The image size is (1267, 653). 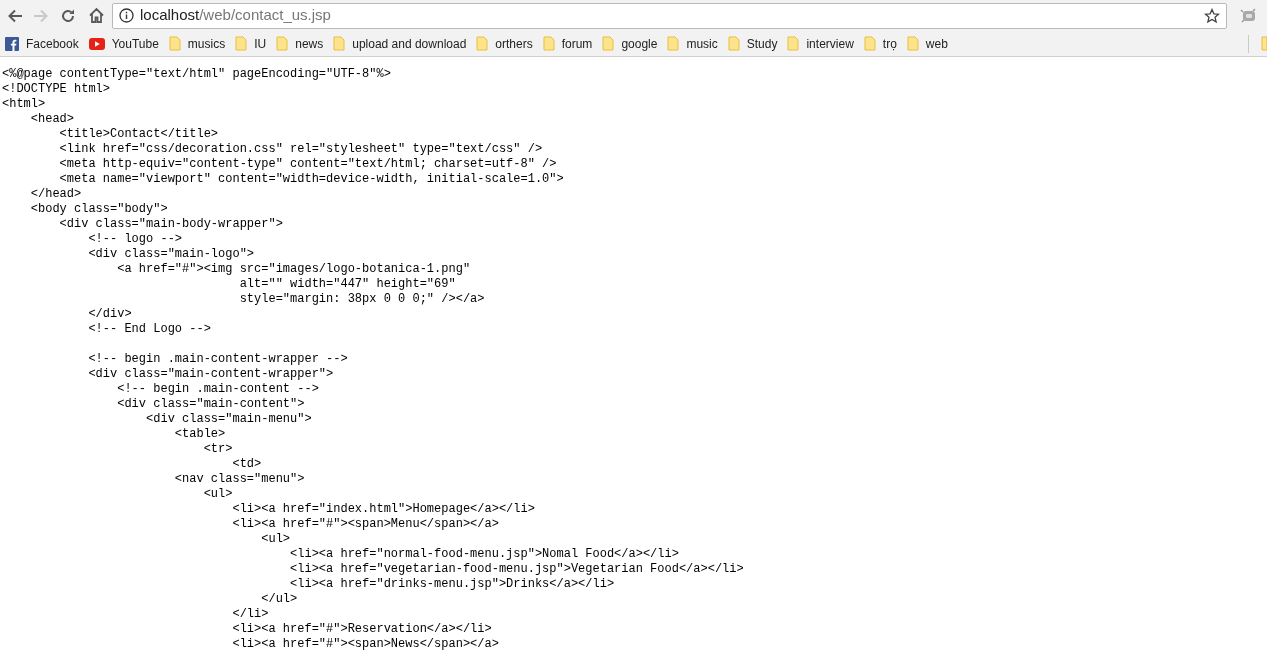 I want to click on source-code-line: <li><a href="#">Reservation</a></li>, so click(x=361, y=629).